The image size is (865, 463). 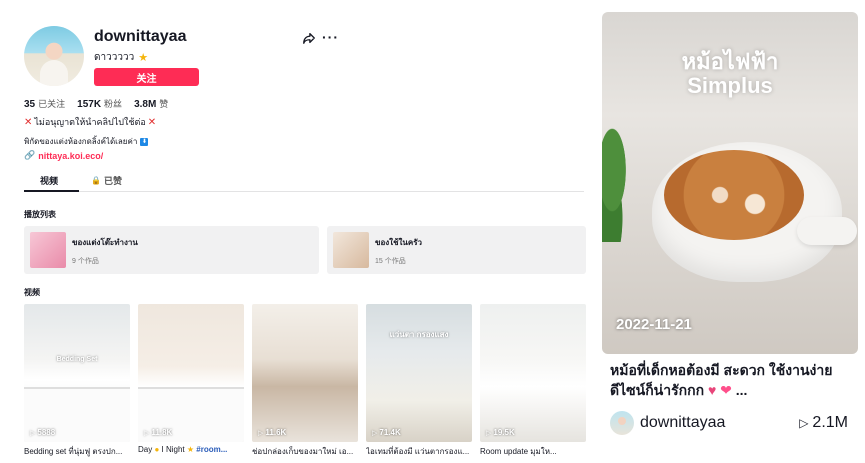 I want to click on nickname-text: ดาววววว, so click(x=114, y=57).